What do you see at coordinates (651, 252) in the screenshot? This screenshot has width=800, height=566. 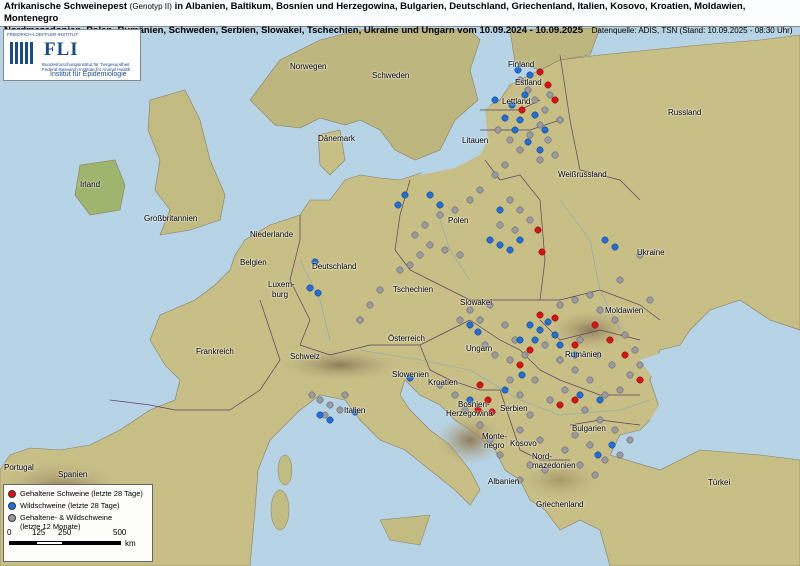 I see `label-ukraine: Ukraine` at bounding box center [651, 252].